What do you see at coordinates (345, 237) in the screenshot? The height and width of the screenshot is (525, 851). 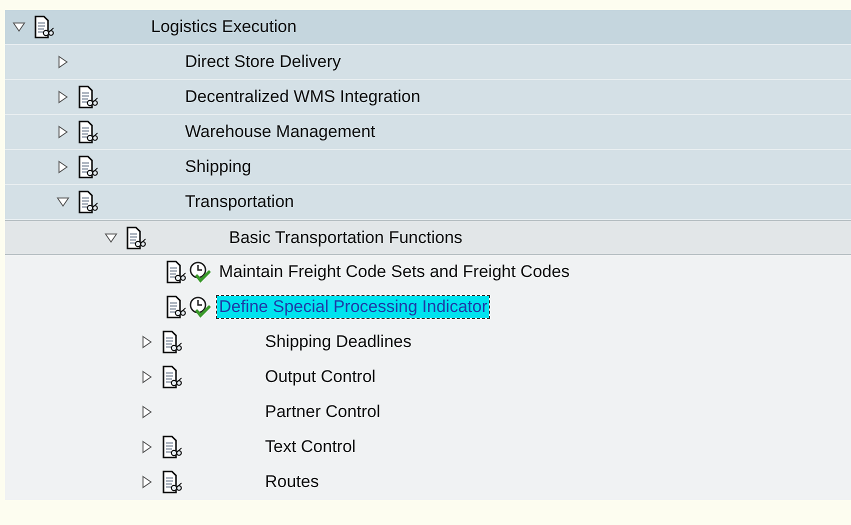 I see `node-label: Basic Transportation Functions` at bounding box center [345, 237].